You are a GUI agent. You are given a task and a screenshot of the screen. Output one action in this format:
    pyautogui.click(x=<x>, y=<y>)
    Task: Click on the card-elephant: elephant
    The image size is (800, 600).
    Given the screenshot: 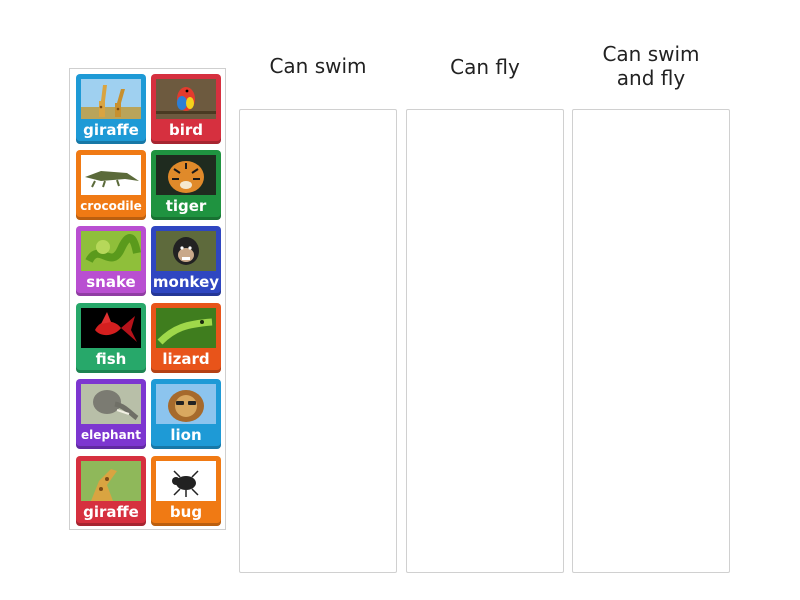 What is the action you would take?
    pyautogui.click(x=111, y=414)
    